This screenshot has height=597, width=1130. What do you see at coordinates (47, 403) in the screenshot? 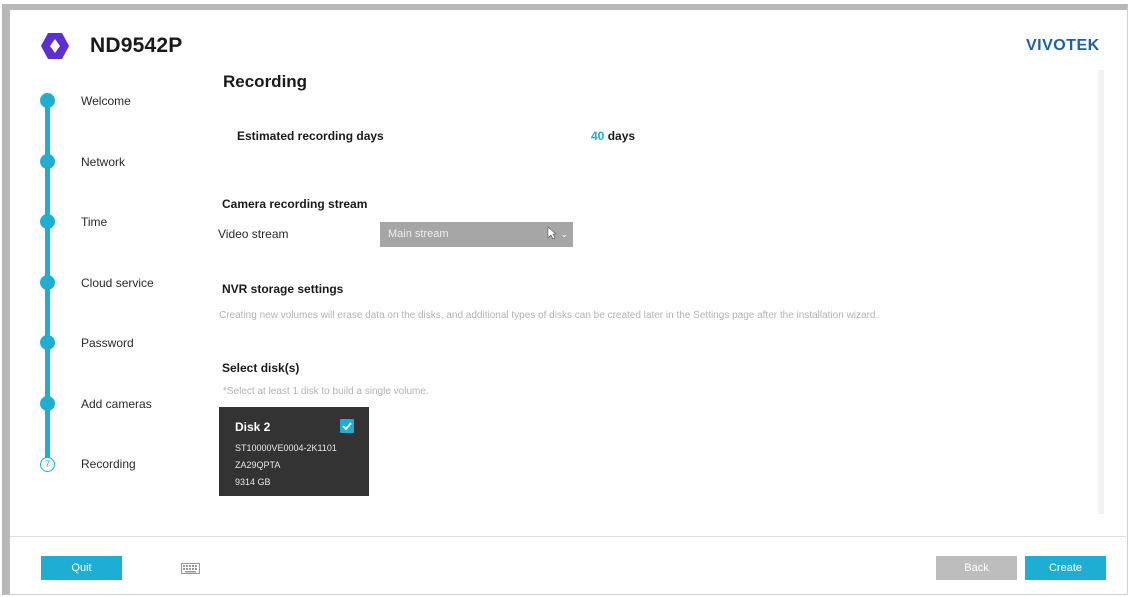
I see `step-dot-add-cameras` at bounding box center [47, 403].